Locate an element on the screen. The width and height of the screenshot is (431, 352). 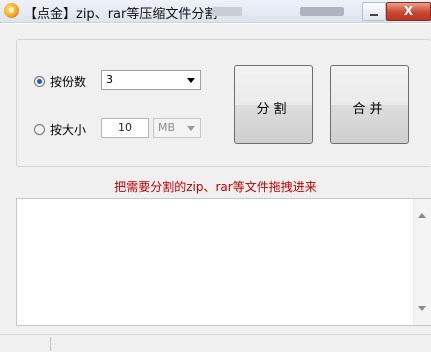
close-icon: X is located at coordinates (408, 11).